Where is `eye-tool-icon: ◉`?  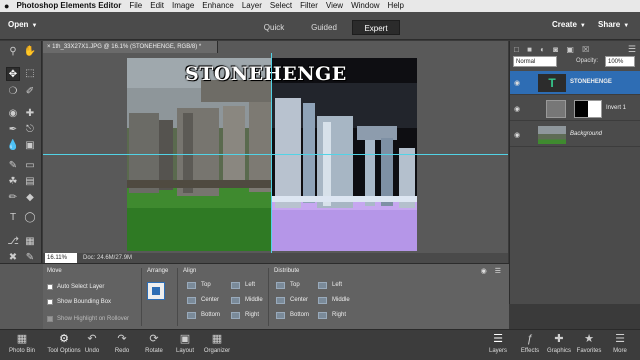
eye-tool-icon: ◉ is located at coordinates (13, 114).